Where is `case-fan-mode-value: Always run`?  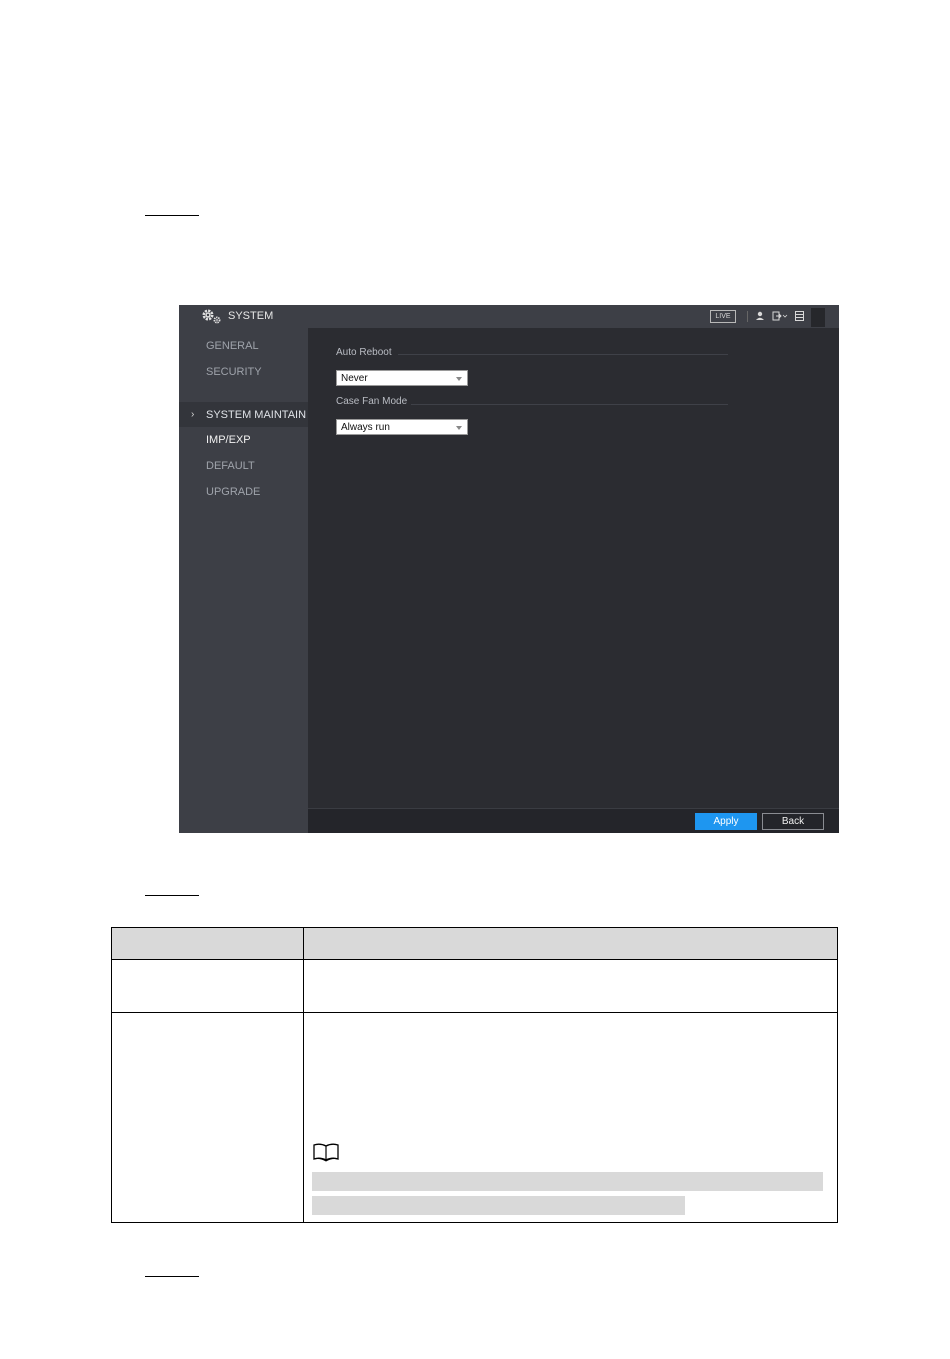
case-fan-mode-value: Always run is located at coordinates (365, 427).